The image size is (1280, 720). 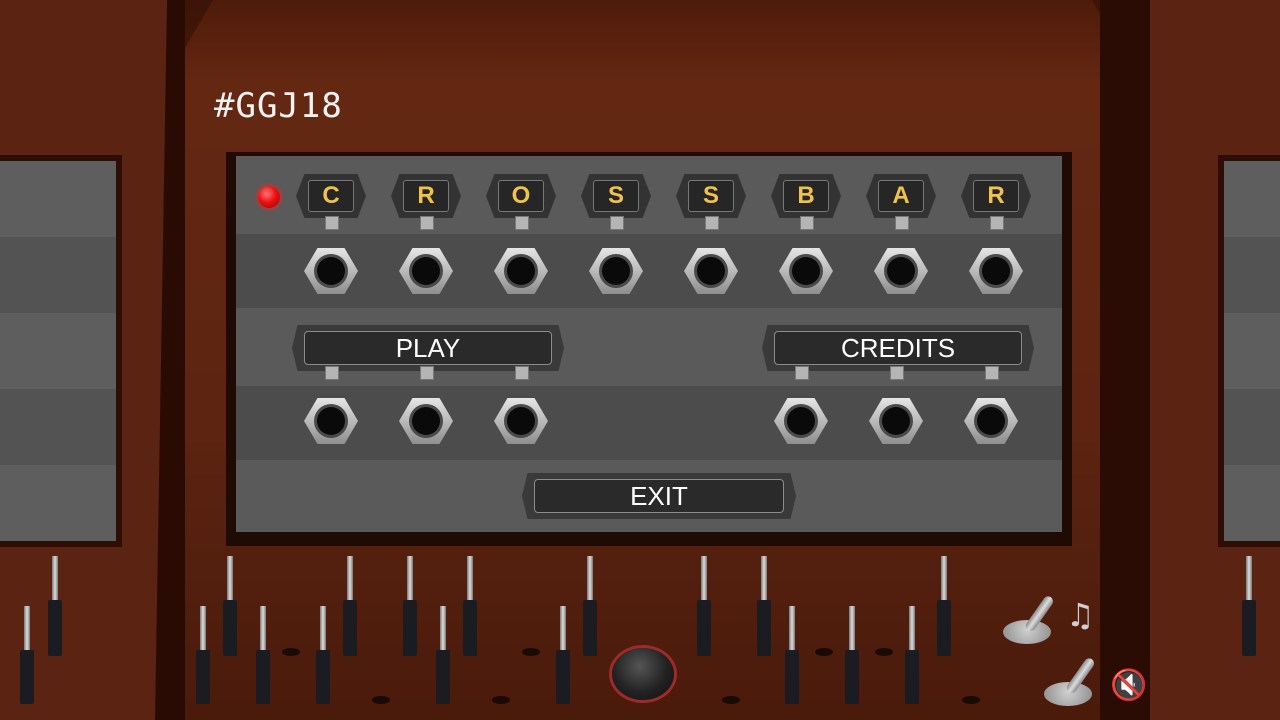 What do you see at coordinates (1080, 615) in the screenshot?
I see `music-note-icon: ♫` at bounding box center [1080, 615].